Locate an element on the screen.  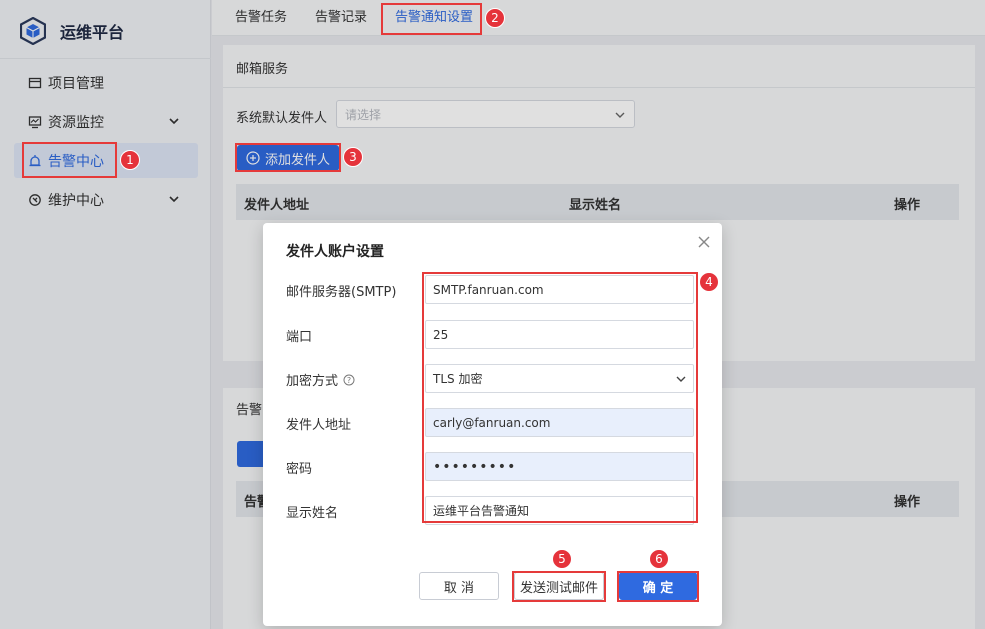
password-label-text: 密码 is located at coordinates (299, 469).